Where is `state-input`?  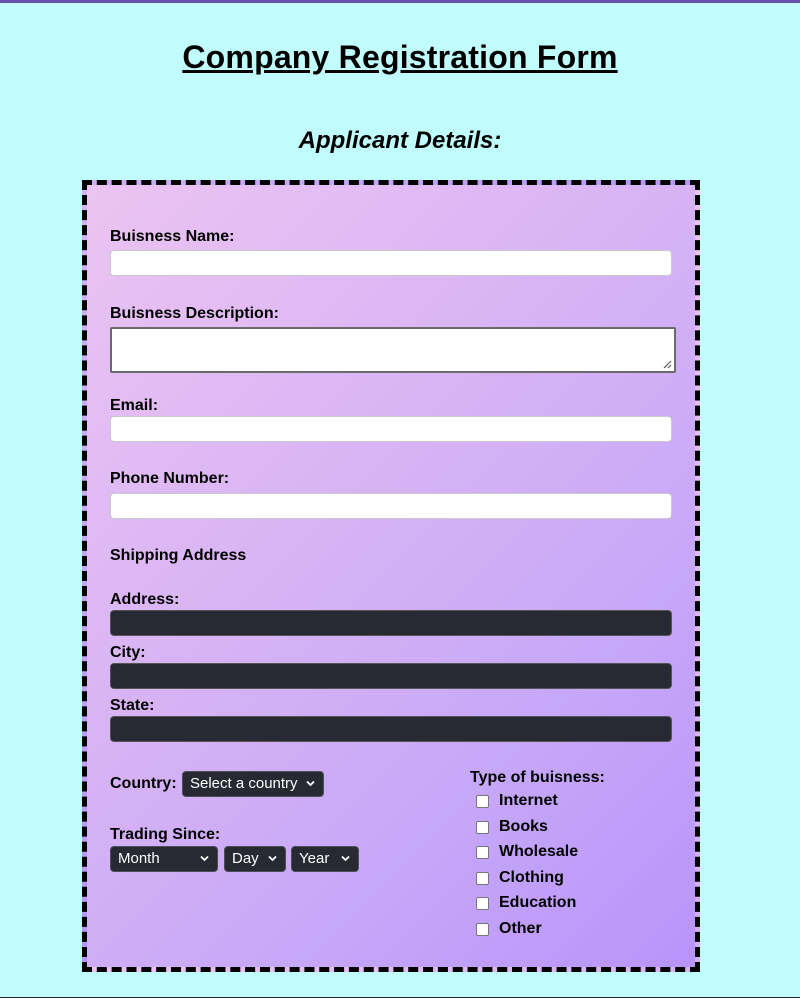 state-input is located at coordinates (391, 729).